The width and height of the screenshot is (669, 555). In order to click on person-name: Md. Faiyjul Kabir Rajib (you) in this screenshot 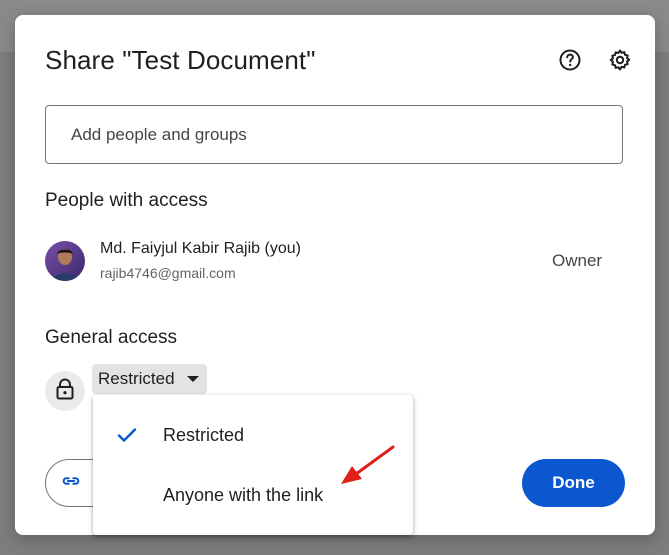, I will do `click(200, 248)`.